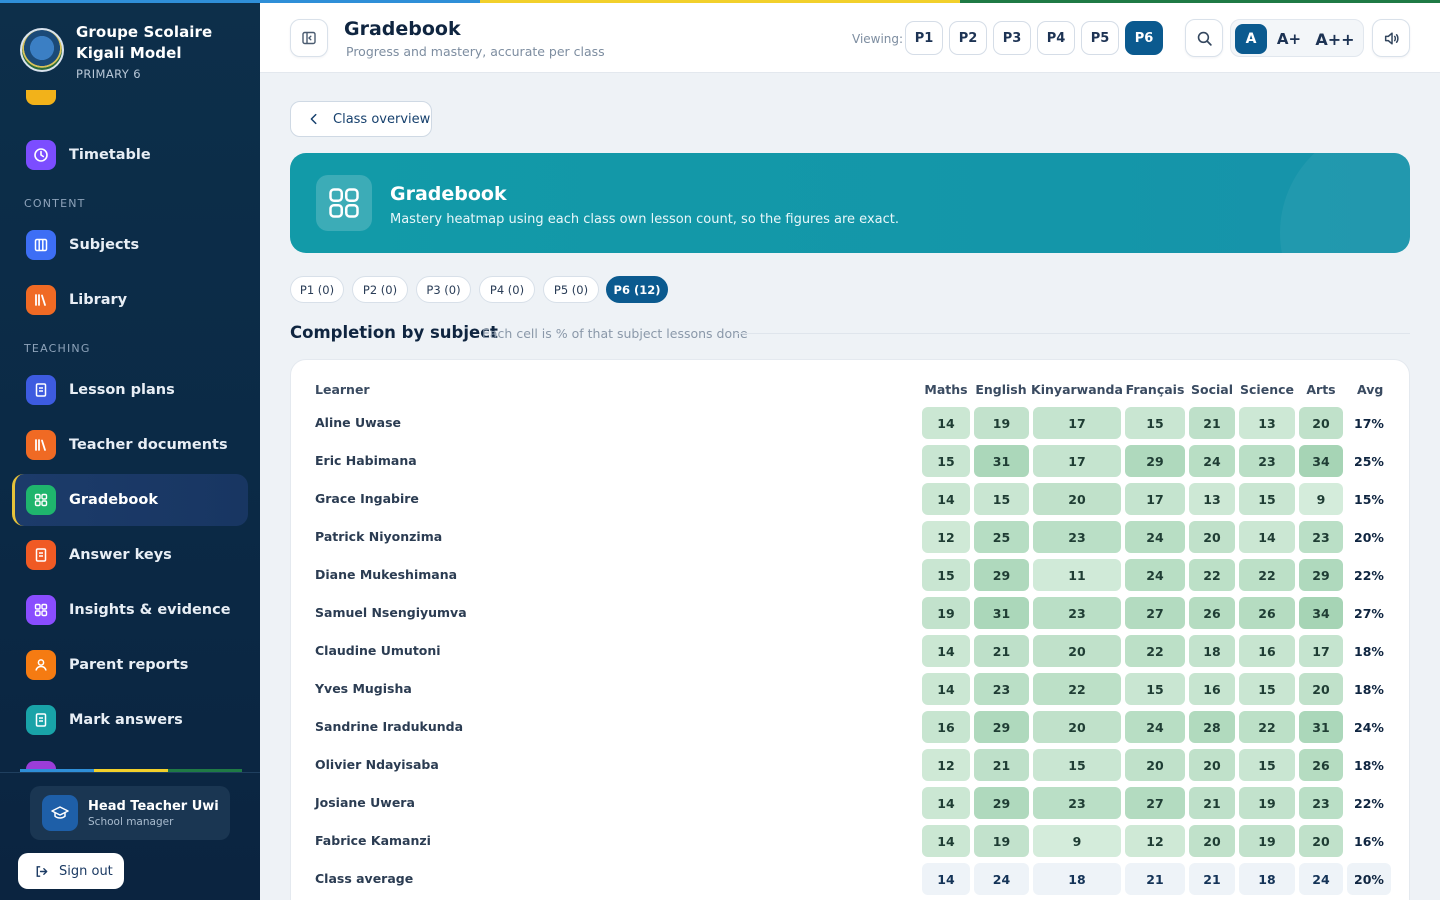  What do you see at coordinates (389, 726) in the screenshot?
I see `learner-name: Sandrine Iradukunda` at bounding box center [389, 726].